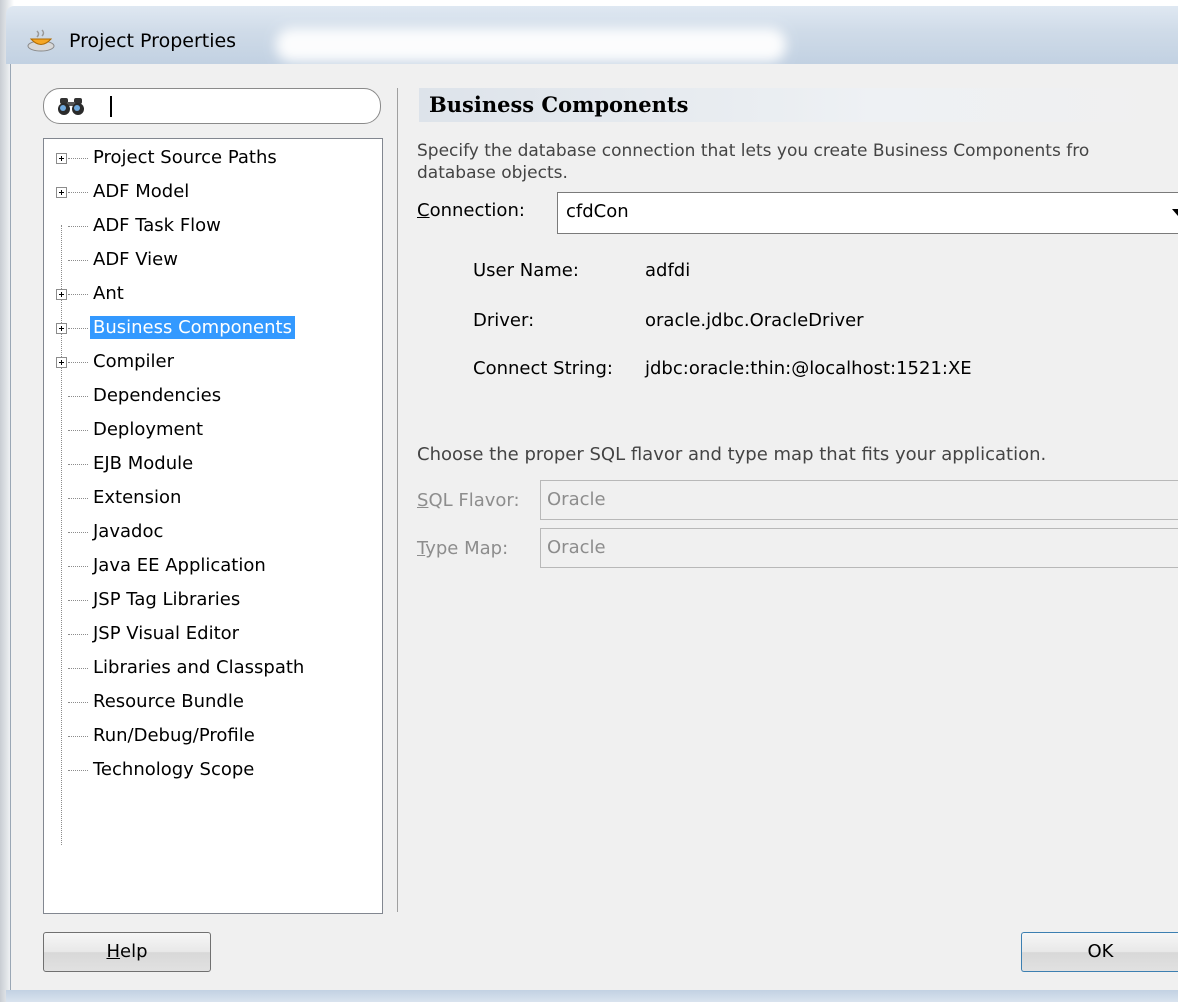 The image size is (1178, 1002). What do you see at coordinates (135, 259) in the screenshot?
I see `tree-item-label: ADF View` at bounding box center [135, 259].